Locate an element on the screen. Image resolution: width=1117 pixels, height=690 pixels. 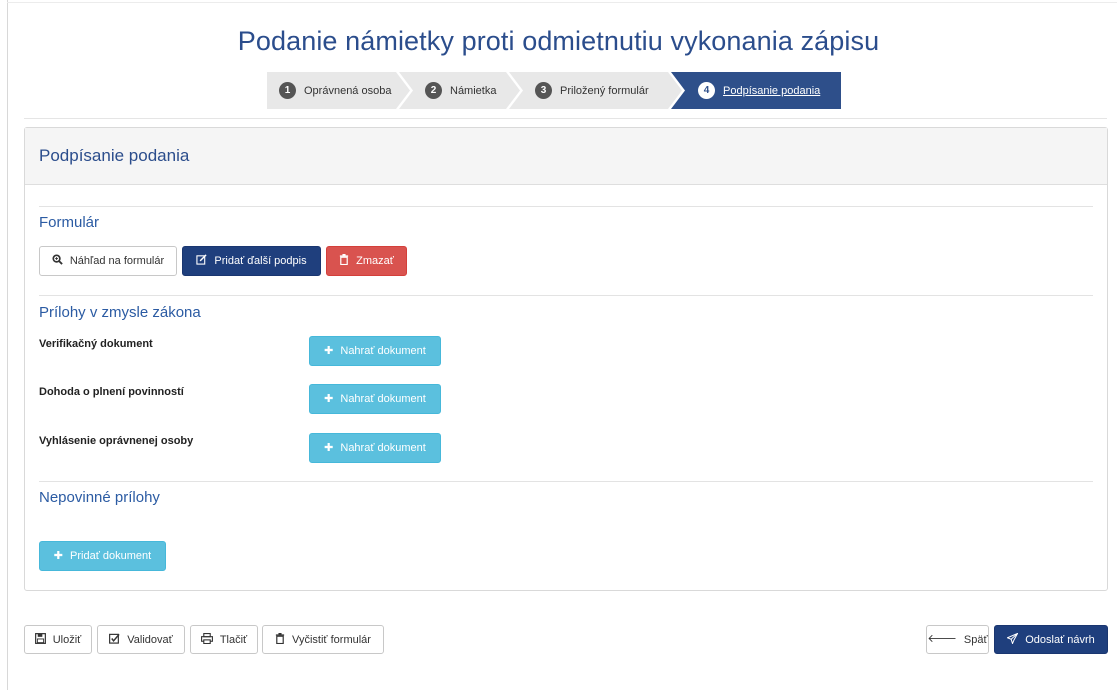
add-signature-label: Pridať ďalší podpis is located at coordinates (260, 261).